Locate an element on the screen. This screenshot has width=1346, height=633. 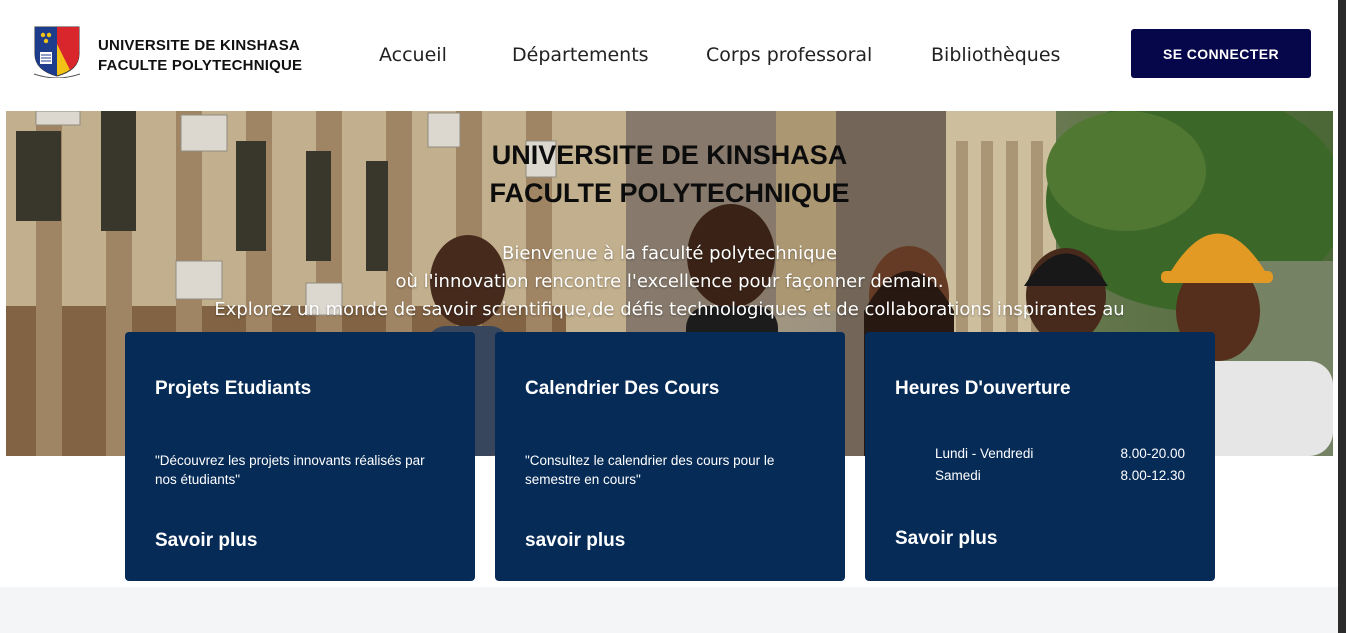
hours-day: Lundi - Vendredi is located at coordinates (984, 453).